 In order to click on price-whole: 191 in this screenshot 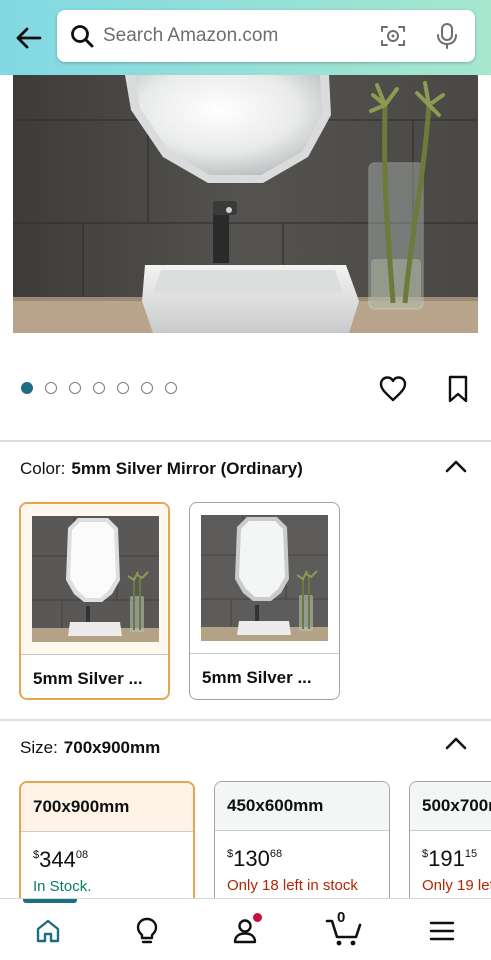, I will do `click(446, 858)`.